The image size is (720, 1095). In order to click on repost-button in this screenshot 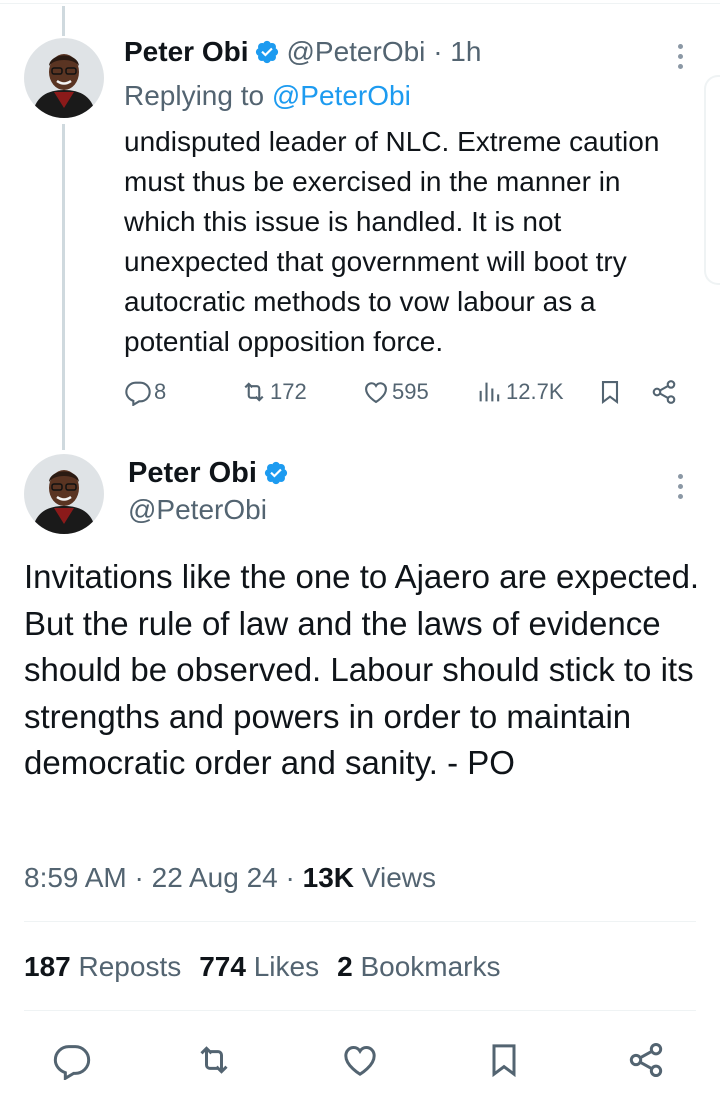, I will do `click(214, 1060)`.